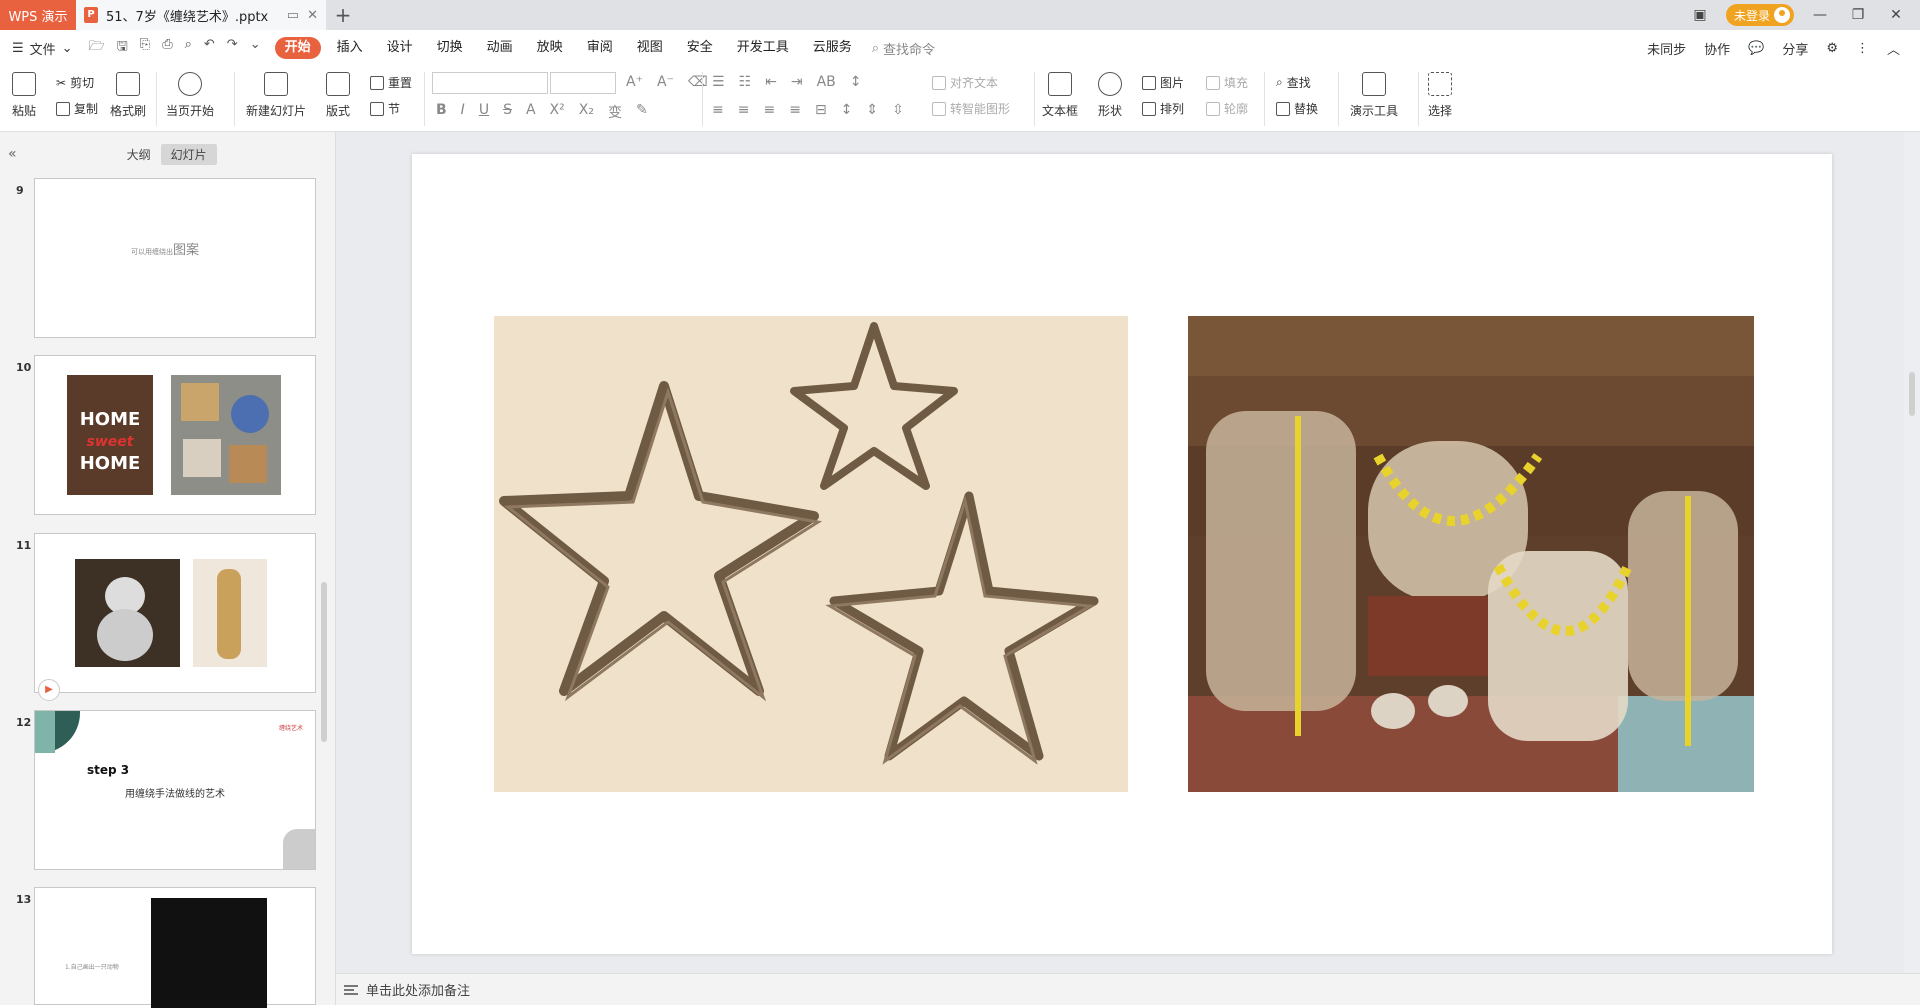 The image size is (1920, 1008). Describe the element at coordinates (293, 15) in the screenshot. I see `tab-float-icon: ▭` at that location.